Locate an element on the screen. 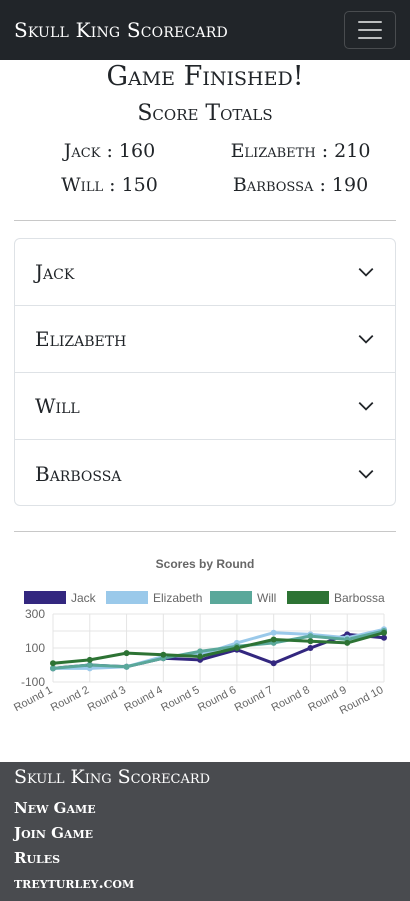  chart-title: Scores by Round is located at coordinates (205, 564).